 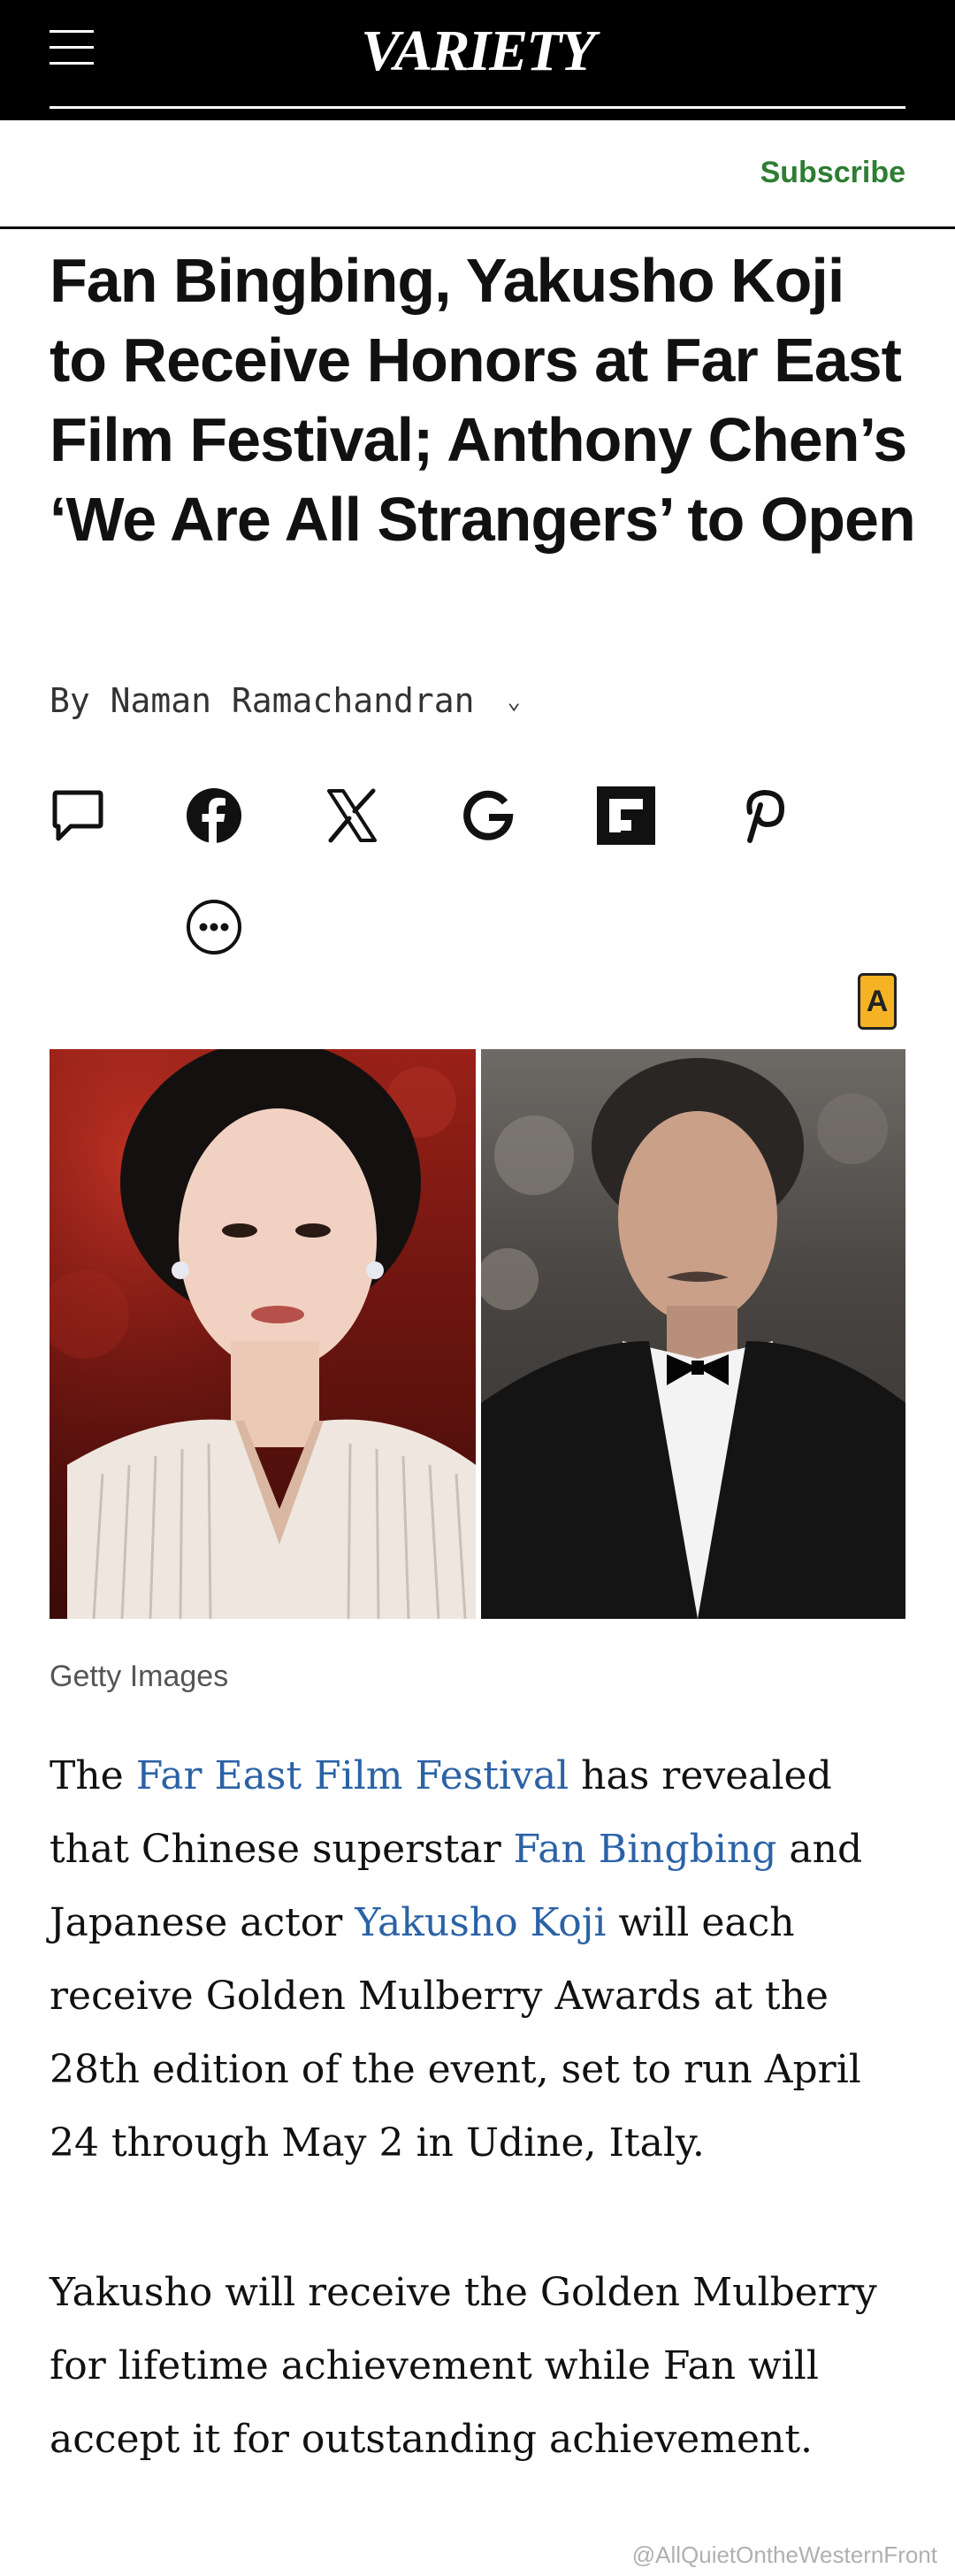 What do you see at coordinates (214, 815) in the screenshot?
I see `facebook-icon` at bounding box center [214, 815].